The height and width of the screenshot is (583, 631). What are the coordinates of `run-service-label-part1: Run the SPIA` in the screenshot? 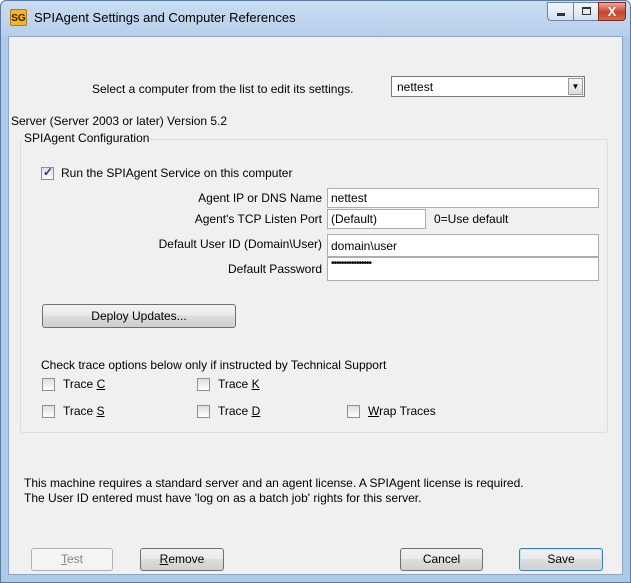 It's located at (97, 173).